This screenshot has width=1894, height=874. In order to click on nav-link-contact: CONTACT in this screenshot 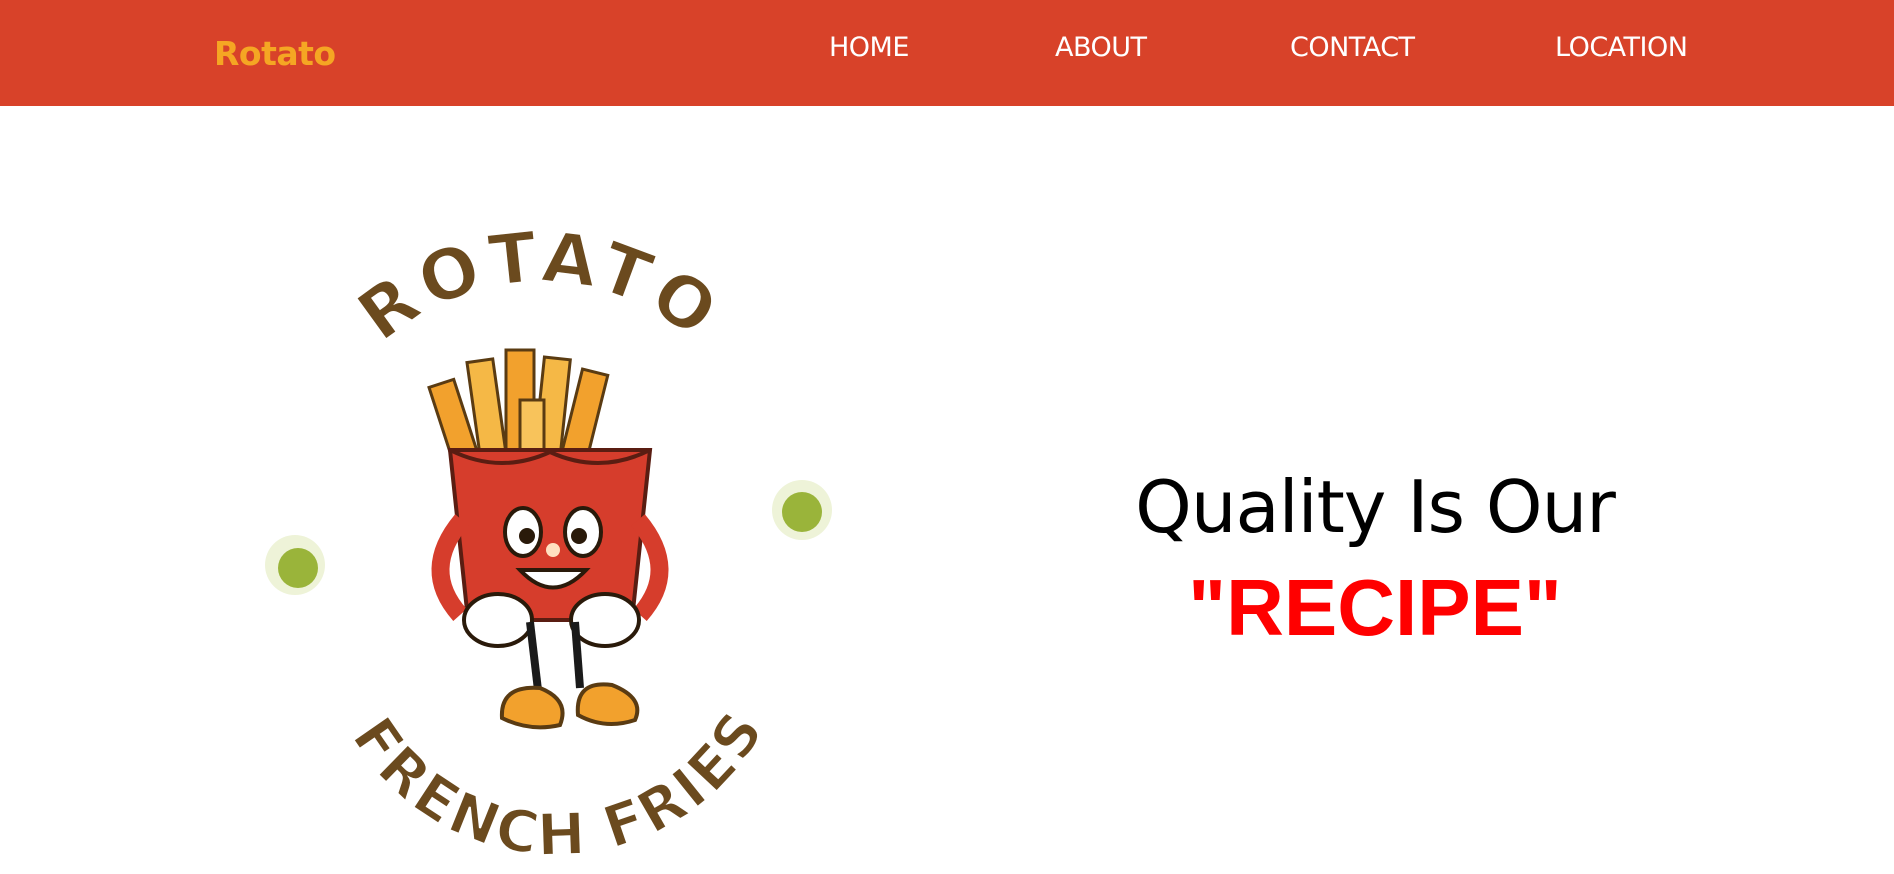, I will do `click(1352, 48)`.